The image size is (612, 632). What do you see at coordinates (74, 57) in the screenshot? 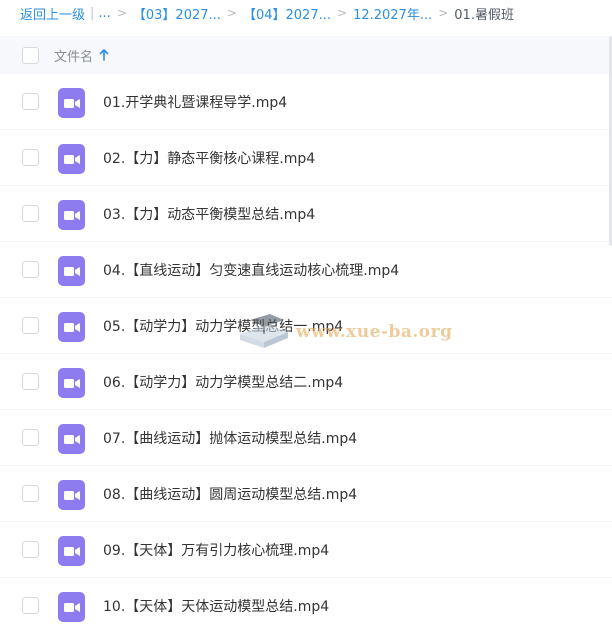
I see `column-name-label: 文件名` at bounding box center [74, 57].